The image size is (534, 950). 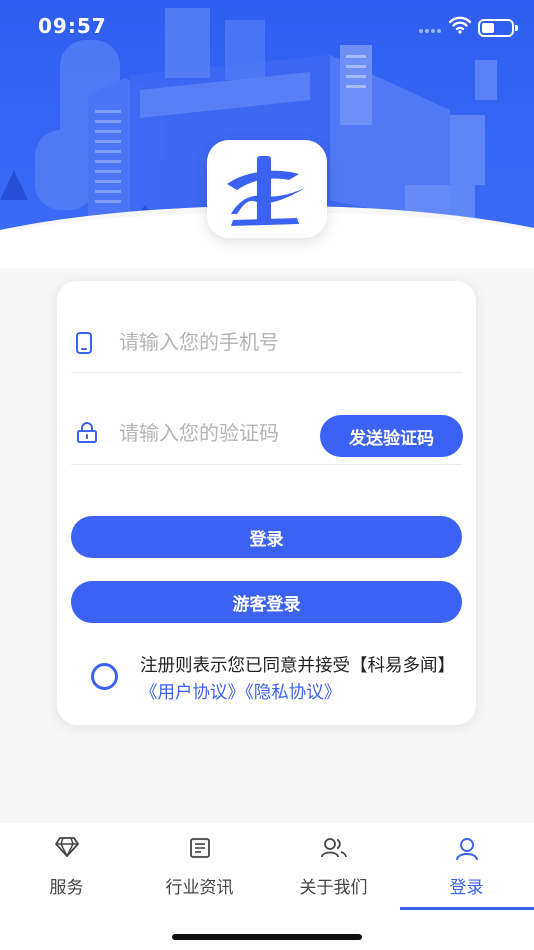 I want to click on cellular-signal-icon, so click(x=430, y=31).